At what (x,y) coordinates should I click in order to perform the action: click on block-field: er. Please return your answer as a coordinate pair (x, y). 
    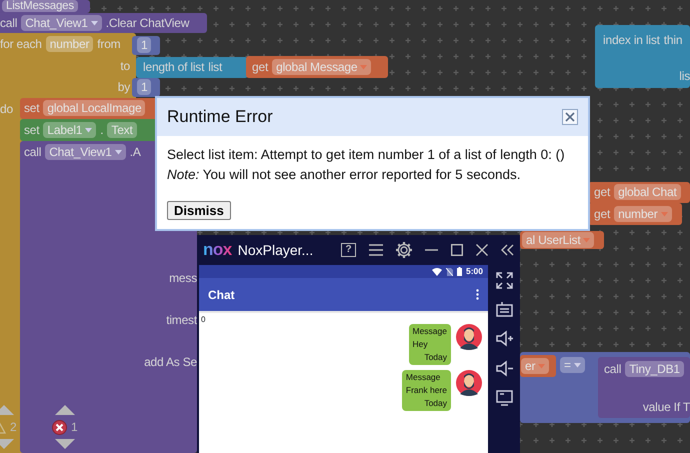
    Looking at the image, I should click on (535, 366).